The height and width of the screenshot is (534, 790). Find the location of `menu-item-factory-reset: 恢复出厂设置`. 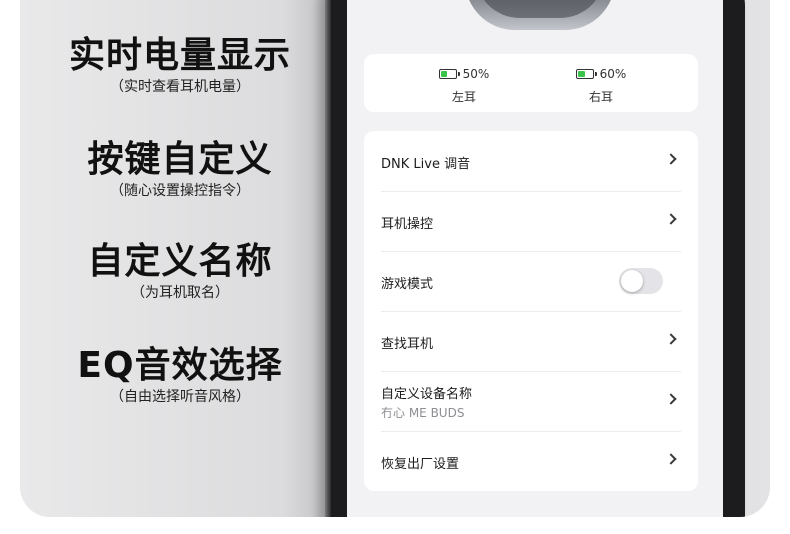

menu-item-factory-reset: 恢复出厂设置 is located at coordinates (531, 461).